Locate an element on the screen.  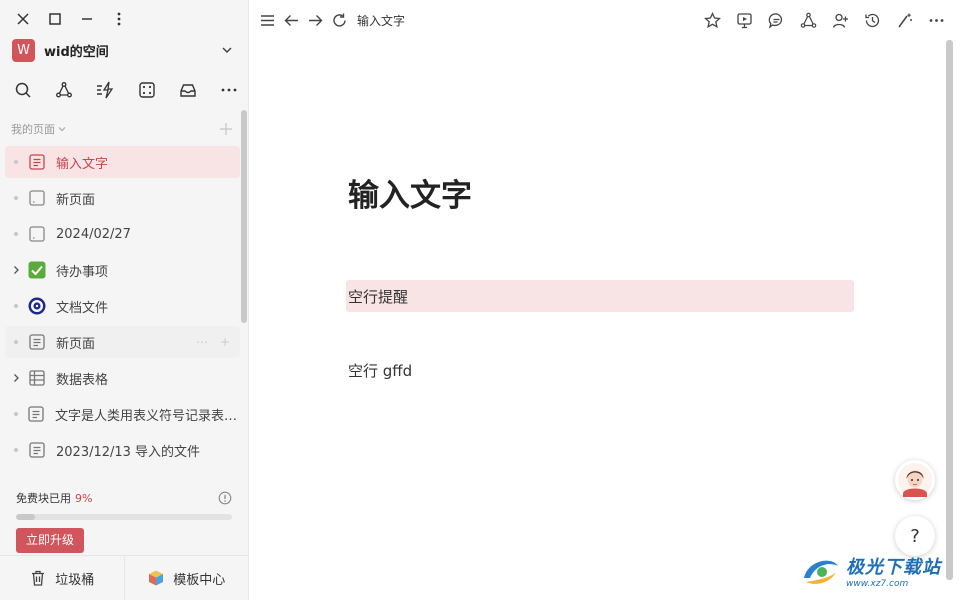
workspace-avatar: W is located at coordinates (23, 50).